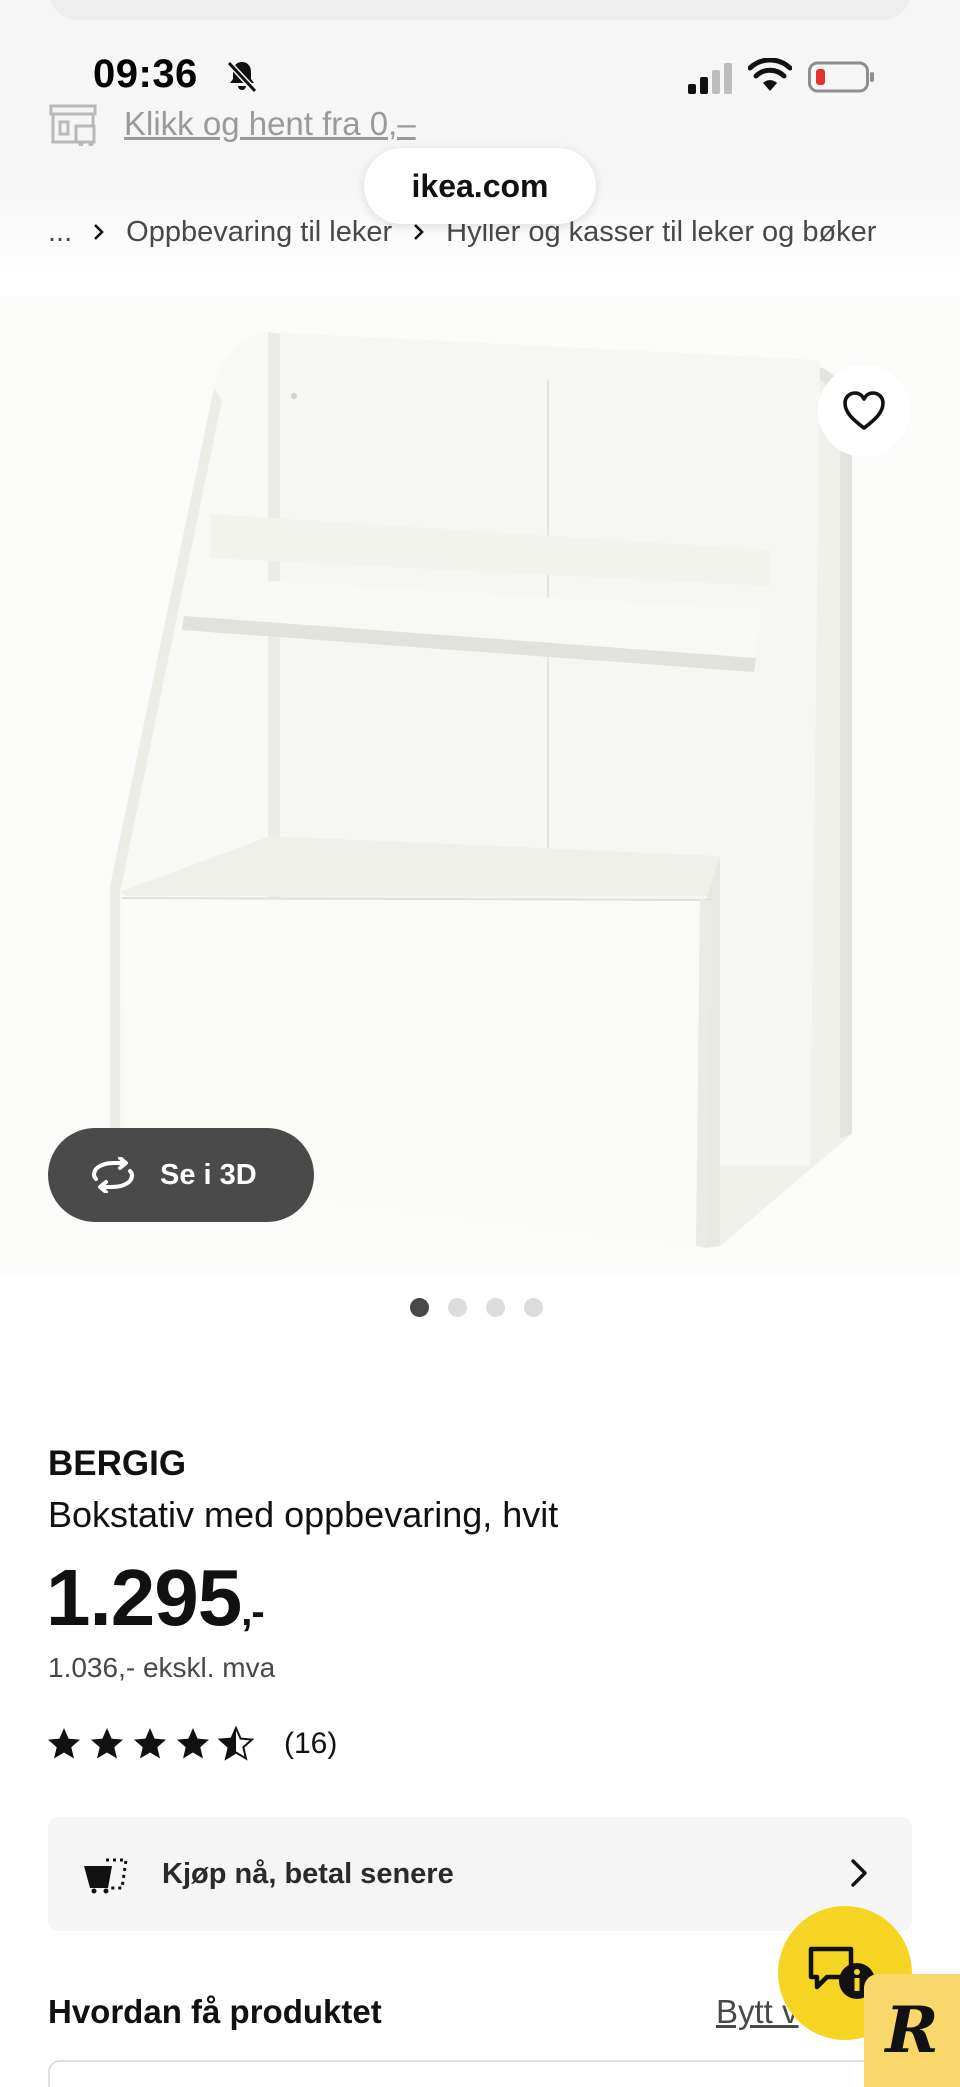 Image resolution: width=960 pixels, height=2087 pixels. Describe the element at coordinates (215, 2011) in the screenshot. I see `delivery-heading: Hvordan få produktet` at that location.